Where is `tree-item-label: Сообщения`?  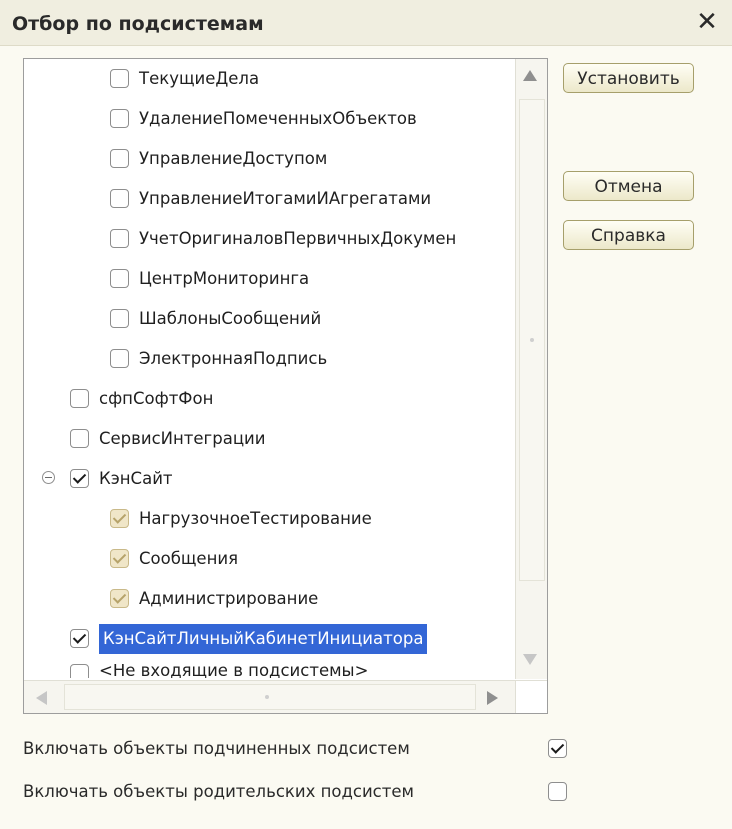
tree-item-label: Сообщения is located at coordinates (189, 558).